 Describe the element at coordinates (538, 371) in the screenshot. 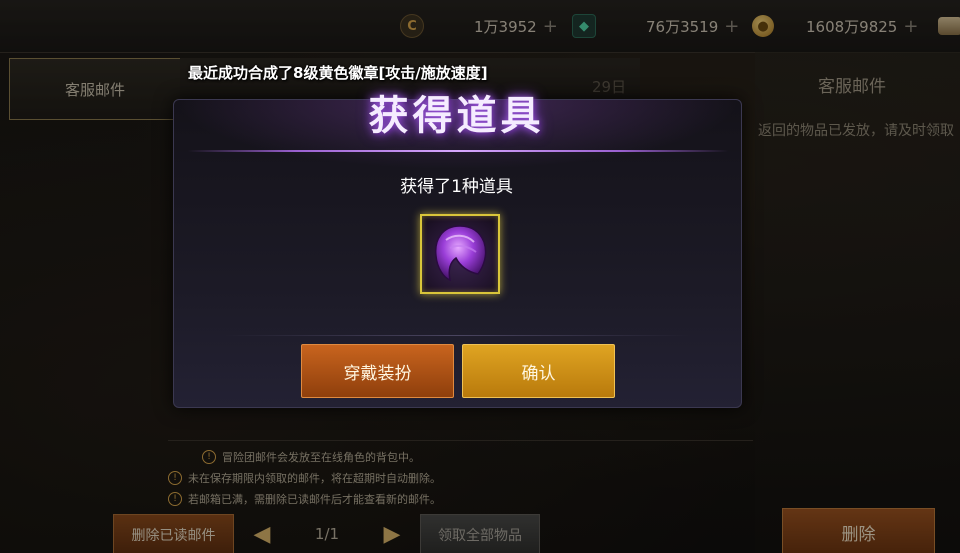

I see `confirm-button: 确认` at that location.